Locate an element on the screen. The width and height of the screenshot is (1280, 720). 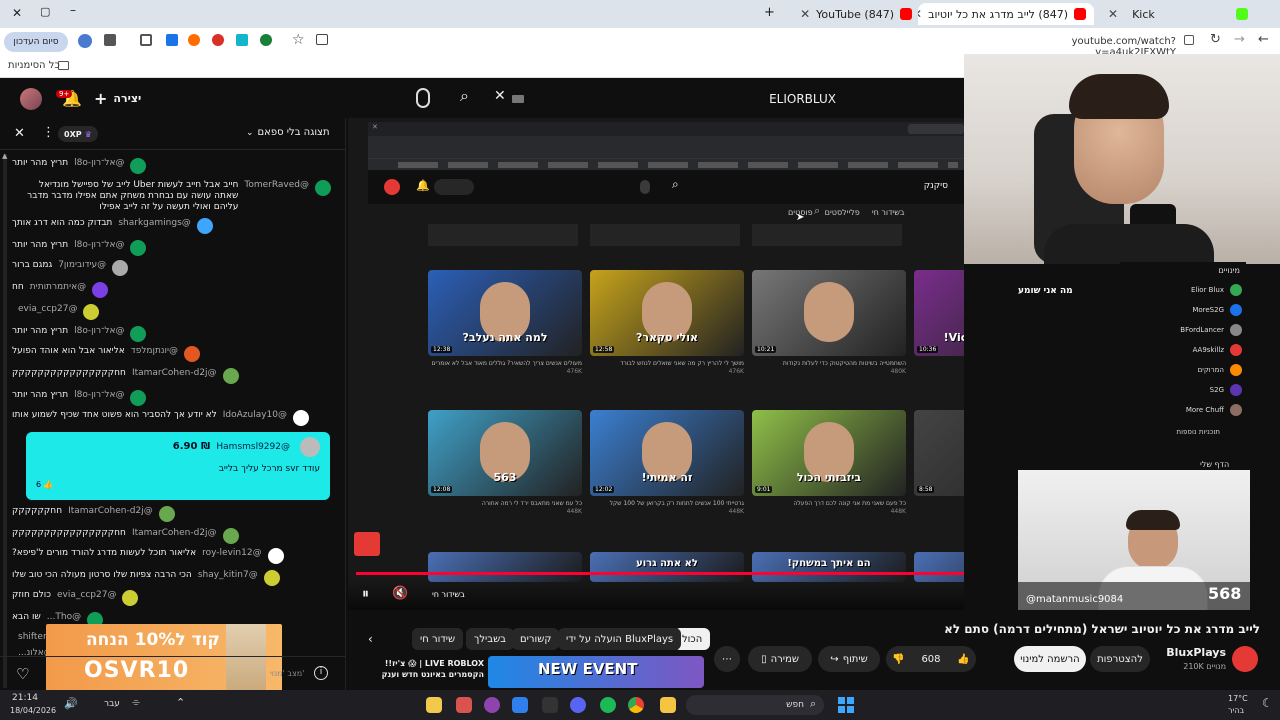
thumbs-up-icon: 👍 is located at coordinates (963, 659).